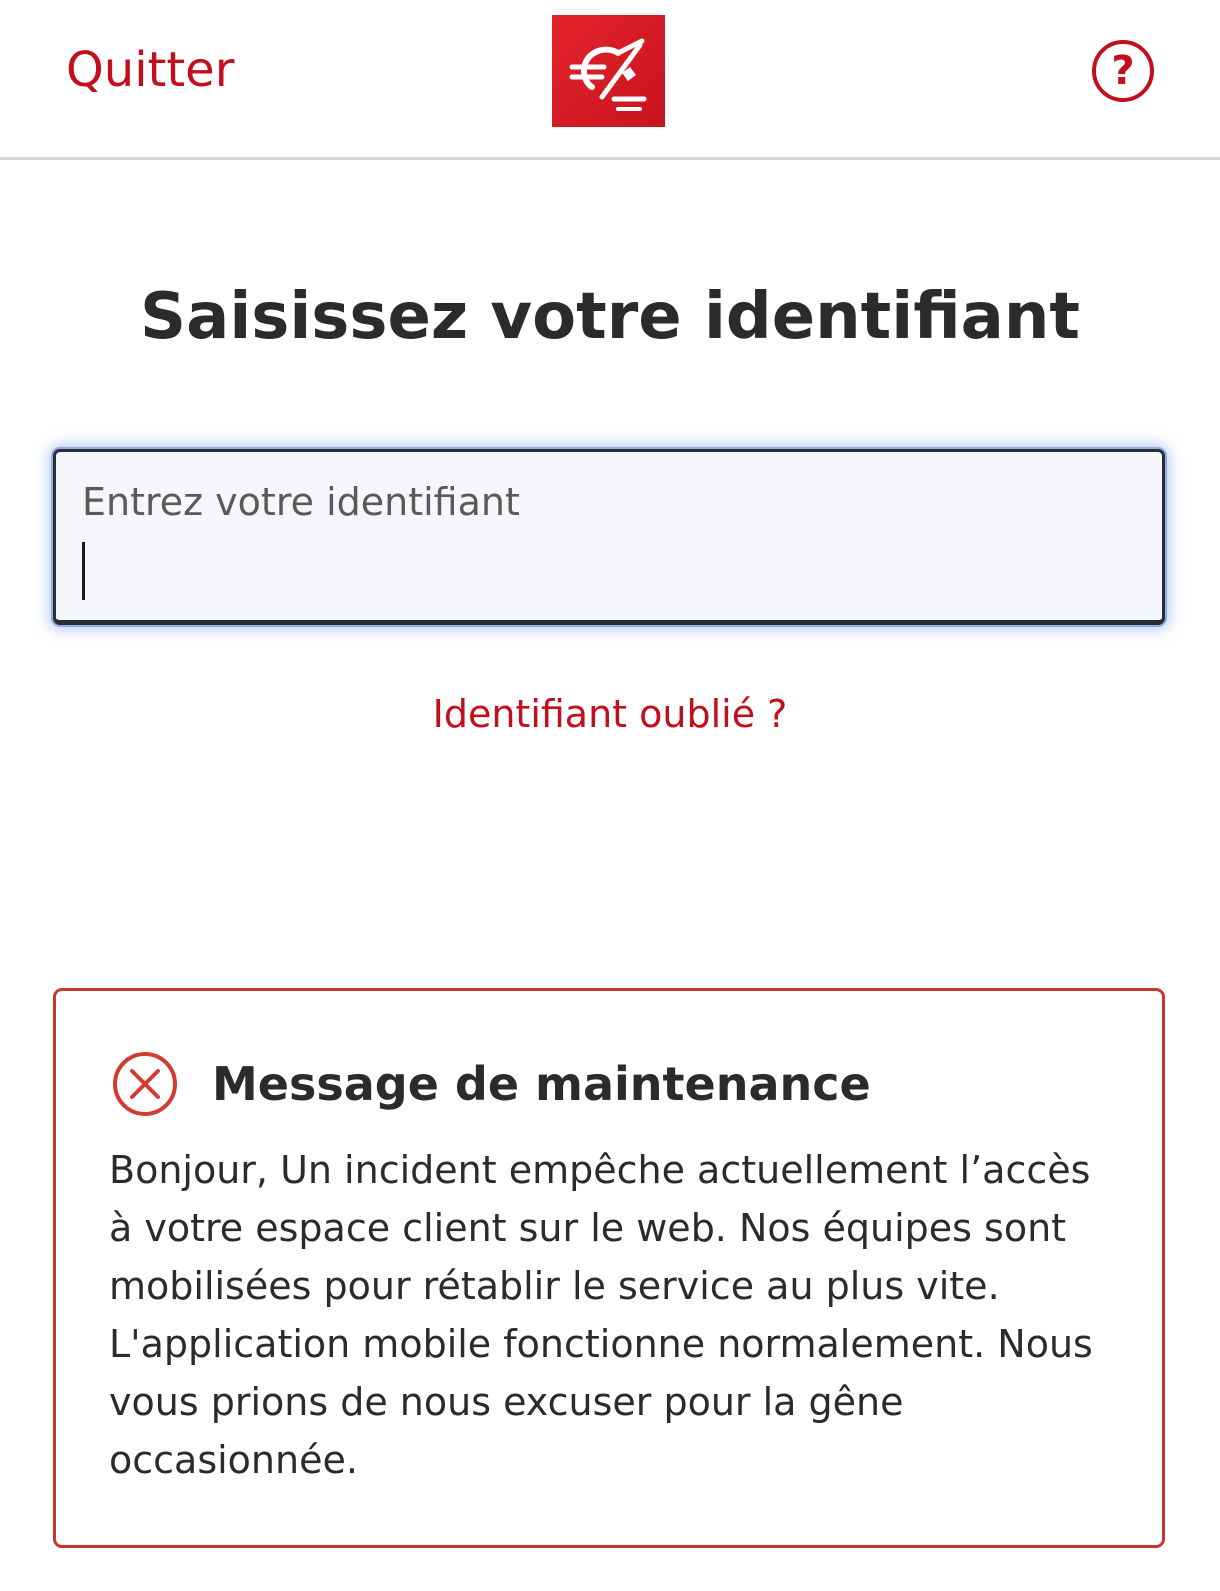  I want to click on text-caret, so click(83, 571).